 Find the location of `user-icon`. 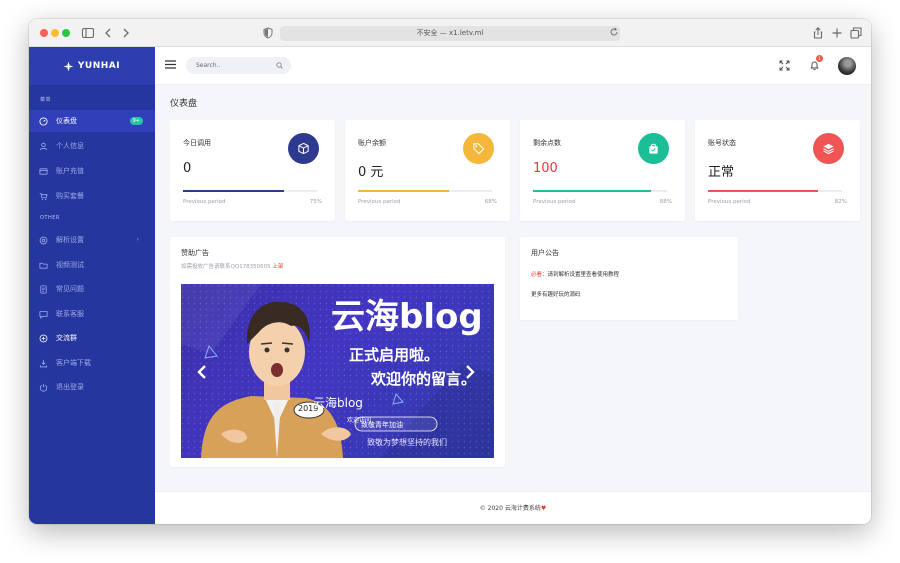

user-icon is located at coordinates (43, 146).